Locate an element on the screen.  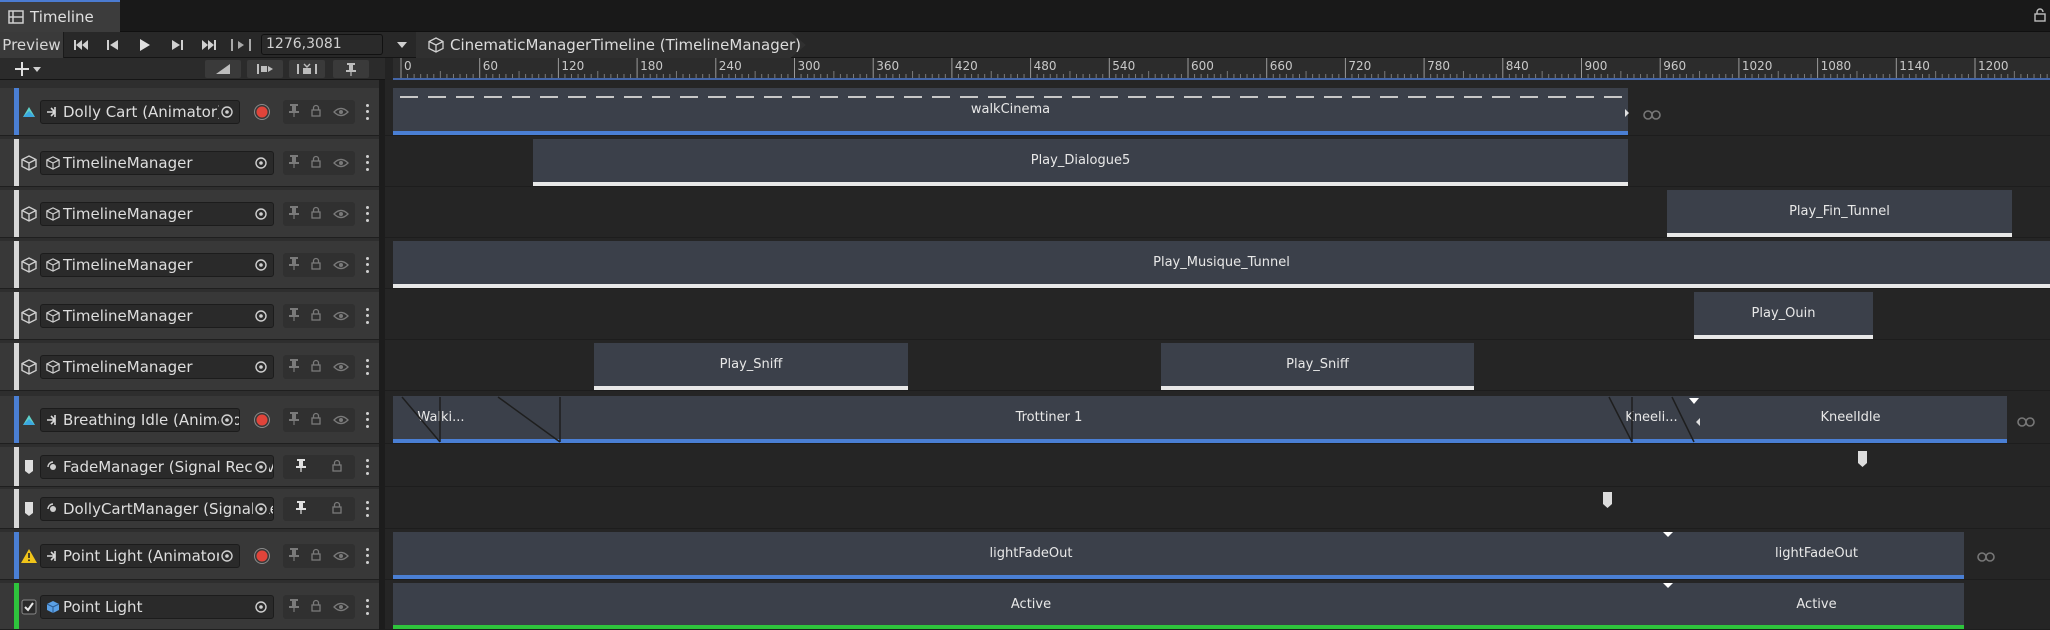
track-binding-field: Breathing Idle (Animator) is located at coordinates (140, 420).